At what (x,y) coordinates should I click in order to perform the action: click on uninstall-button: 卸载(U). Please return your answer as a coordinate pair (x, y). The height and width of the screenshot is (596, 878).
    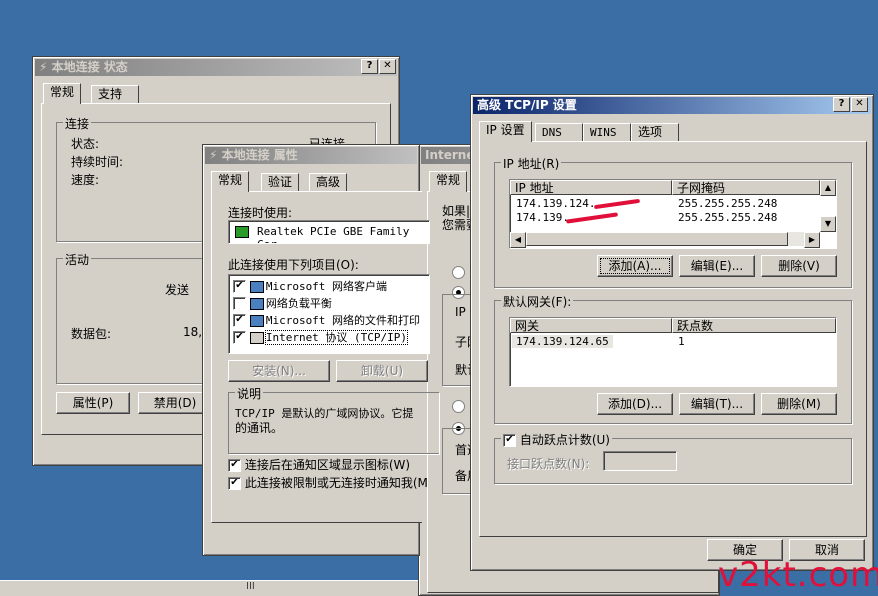
    Looking at the image, I should click on (382, 371).